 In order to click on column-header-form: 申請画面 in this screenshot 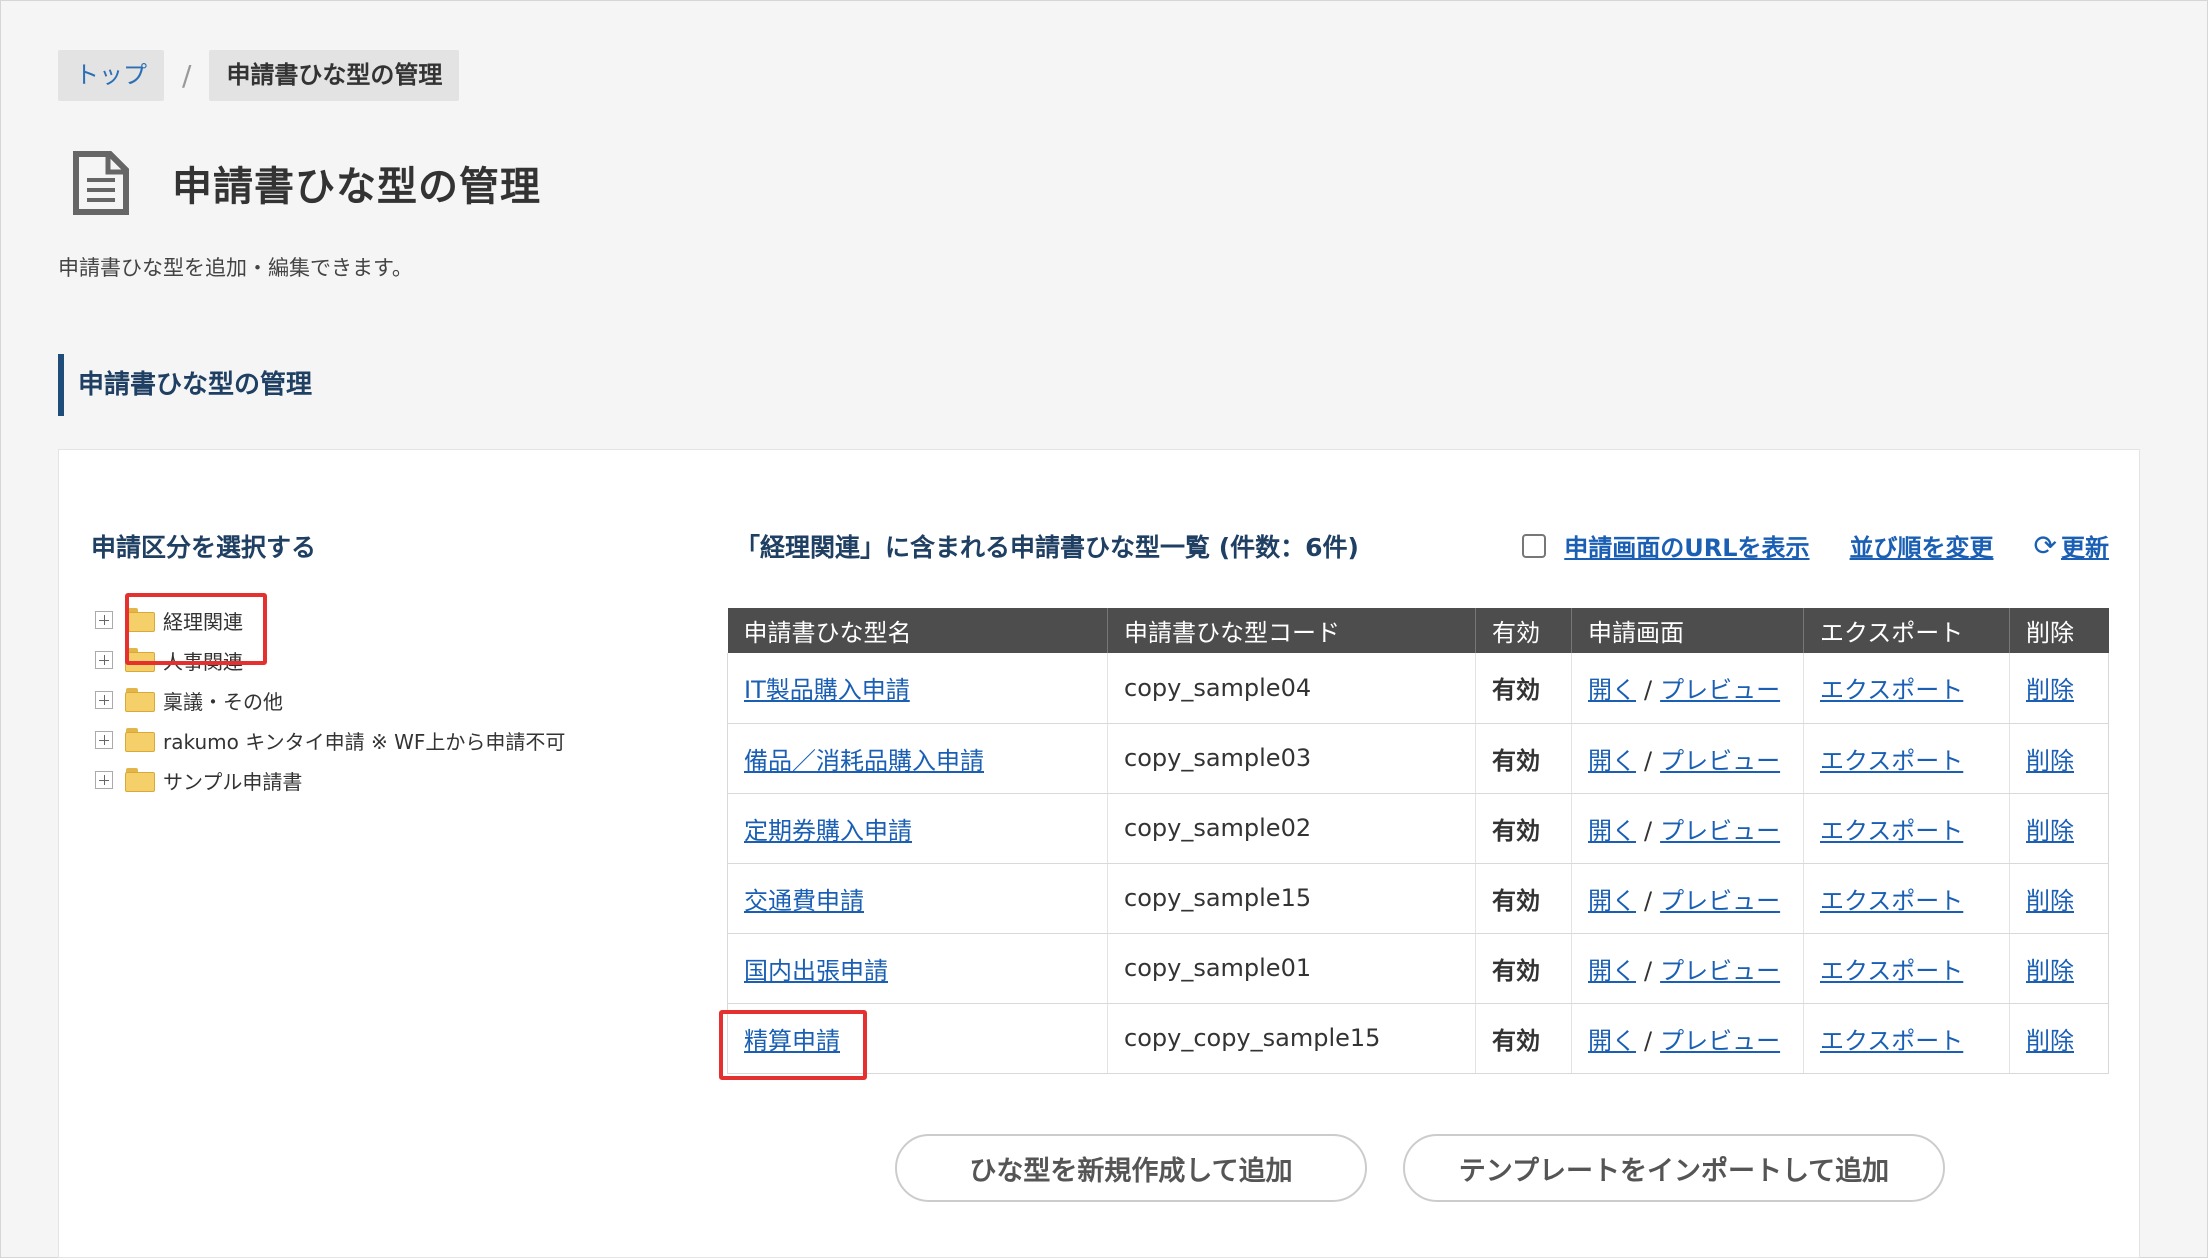, I will do `click(1687, 630)`.